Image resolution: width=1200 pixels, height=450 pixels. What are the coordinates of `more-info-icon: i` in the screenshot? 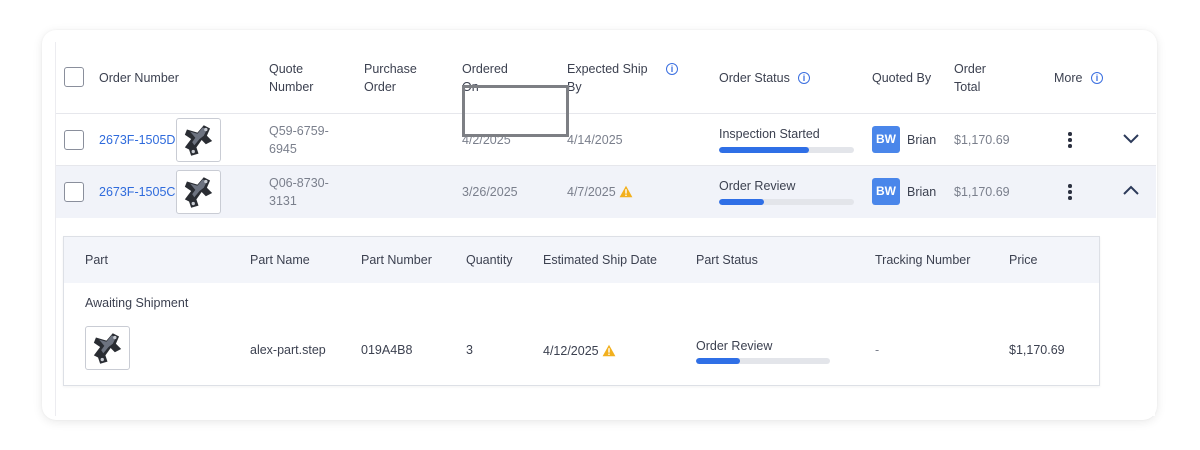 It's located at (1097, 78).